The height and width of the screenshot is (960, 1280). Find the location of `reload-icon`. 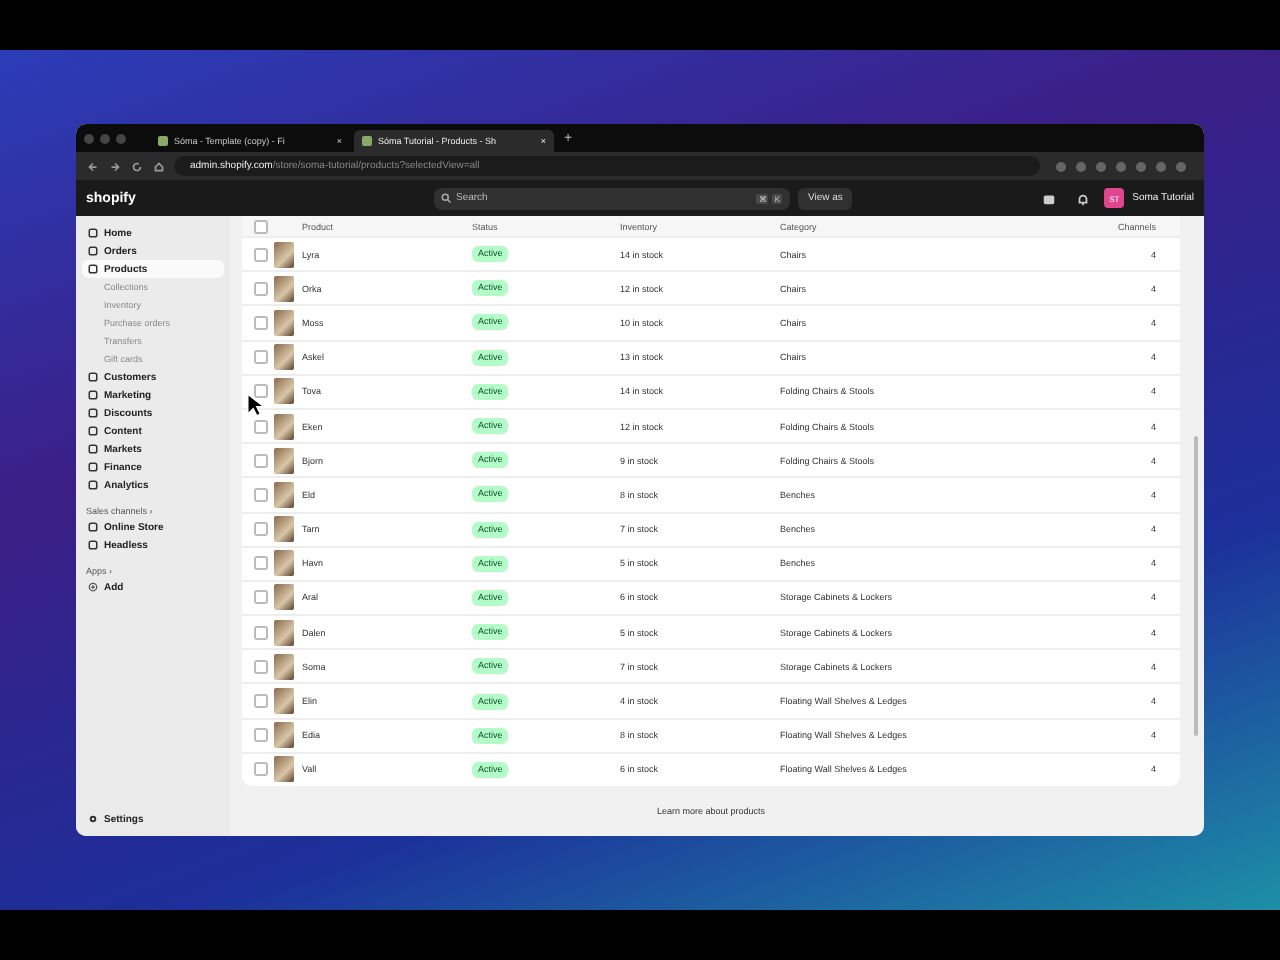

reload-icon is located at coordinates (137, 166).